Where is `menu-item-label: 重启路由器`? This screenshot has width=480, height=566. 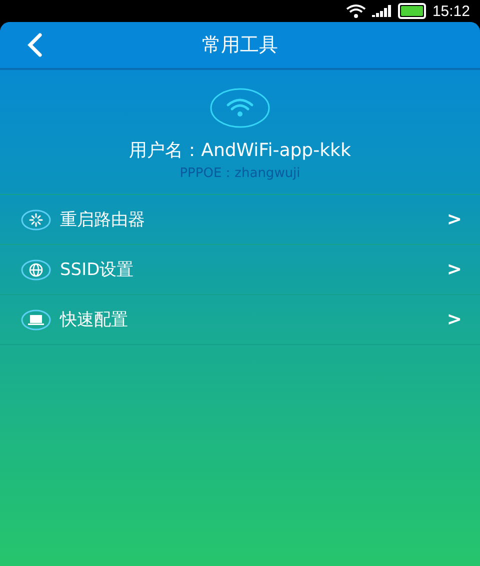
menu-item-label: 重启路由器 is located at coordinates (103, 220).